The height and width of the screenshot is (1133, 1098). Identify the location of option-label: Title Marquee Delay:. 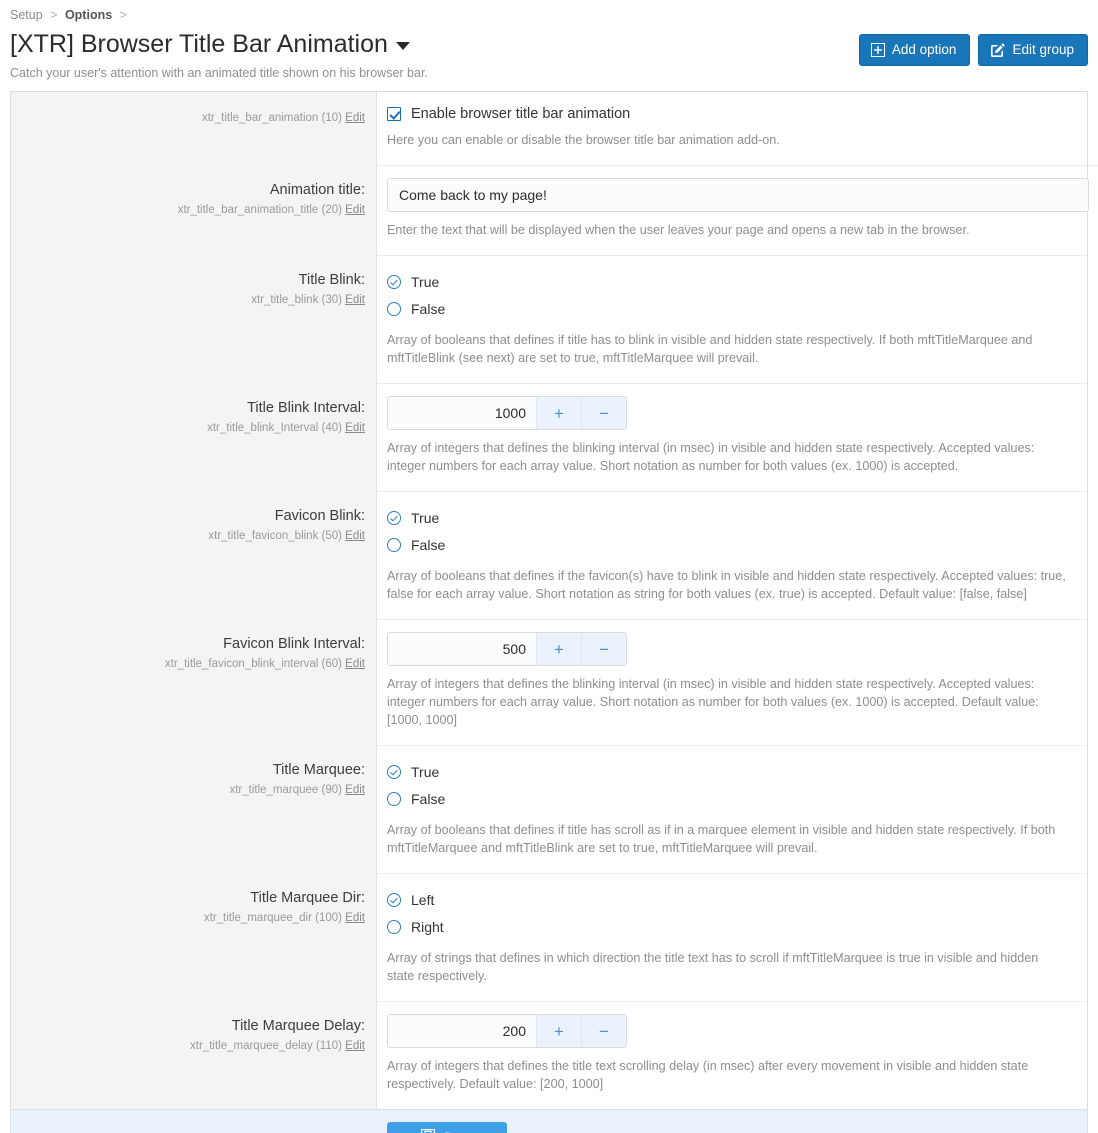
(298, 1026).